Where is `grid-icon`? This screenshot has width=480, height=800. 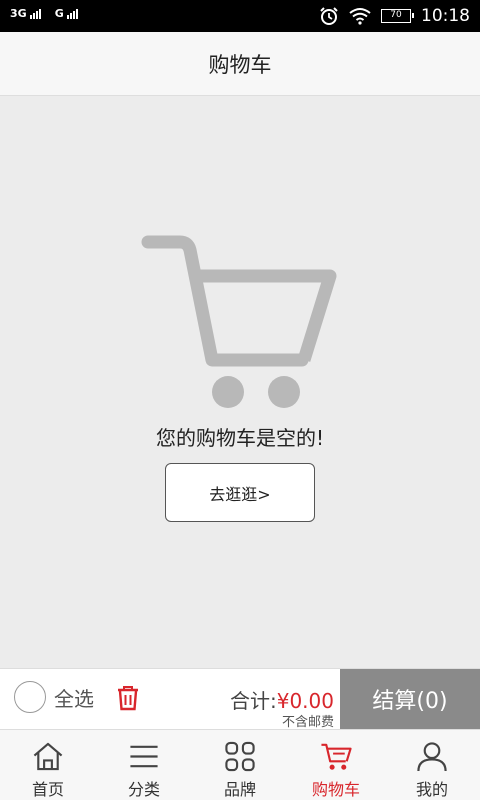
grid-icon is located at coordinates (240, 756).